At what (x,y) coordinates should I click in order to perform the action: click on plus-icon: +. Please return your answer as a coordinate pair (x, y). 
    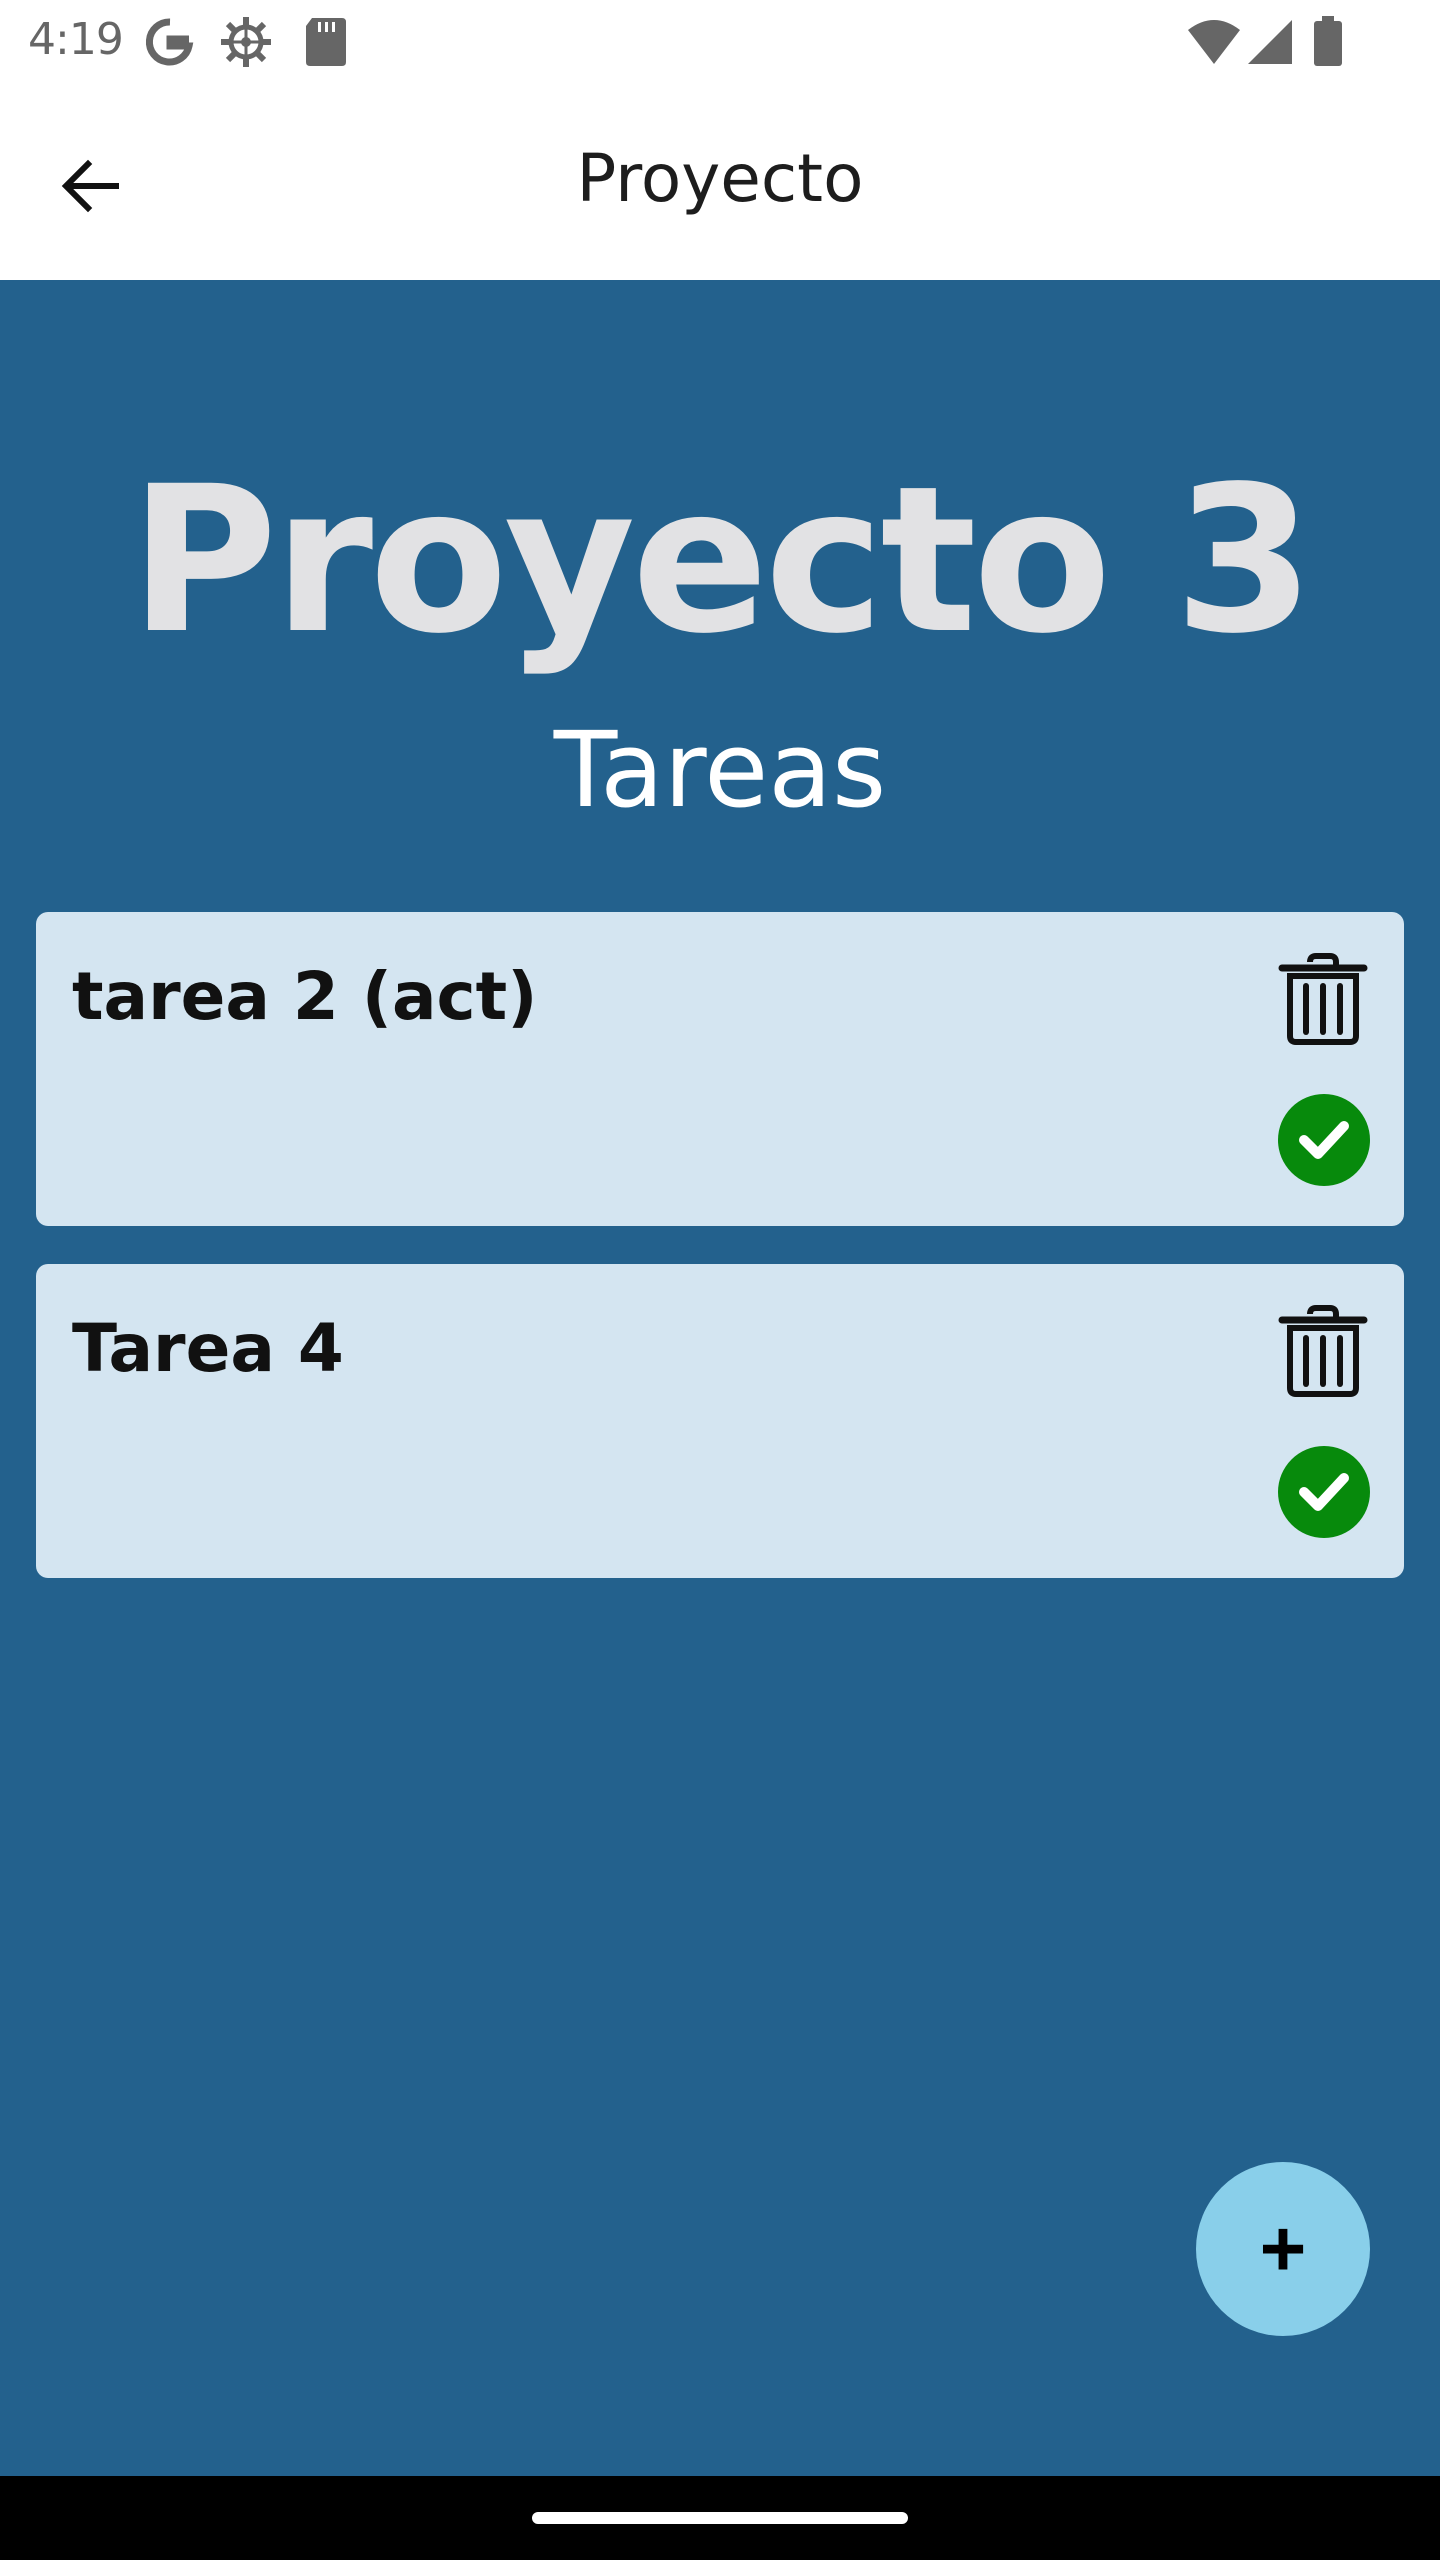
    Looking at the image, I should click on (1283, 2248).